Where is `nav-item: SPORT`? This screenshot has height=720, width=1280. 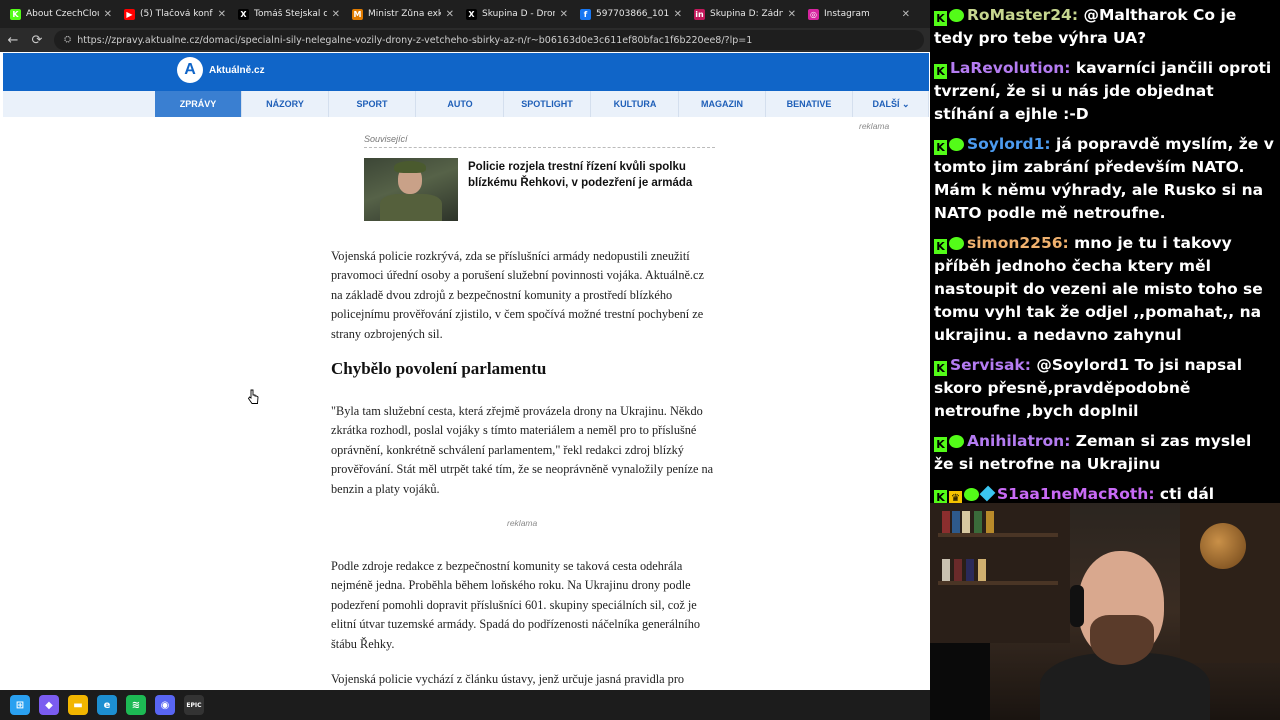
nav-item: SPORT is located at coordinates (372, 104).